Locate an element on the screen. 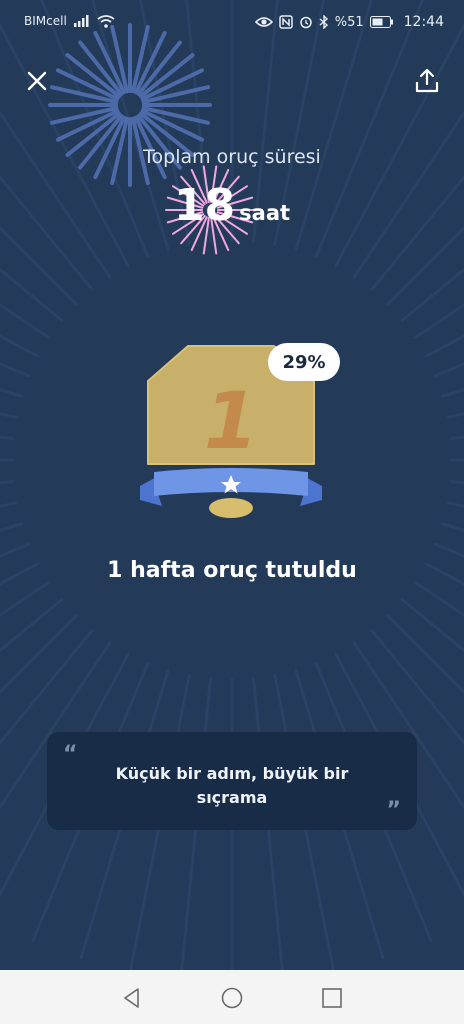 This screenshot has width=464, height=1024. signal-icon is located at coordinates (81, 21).